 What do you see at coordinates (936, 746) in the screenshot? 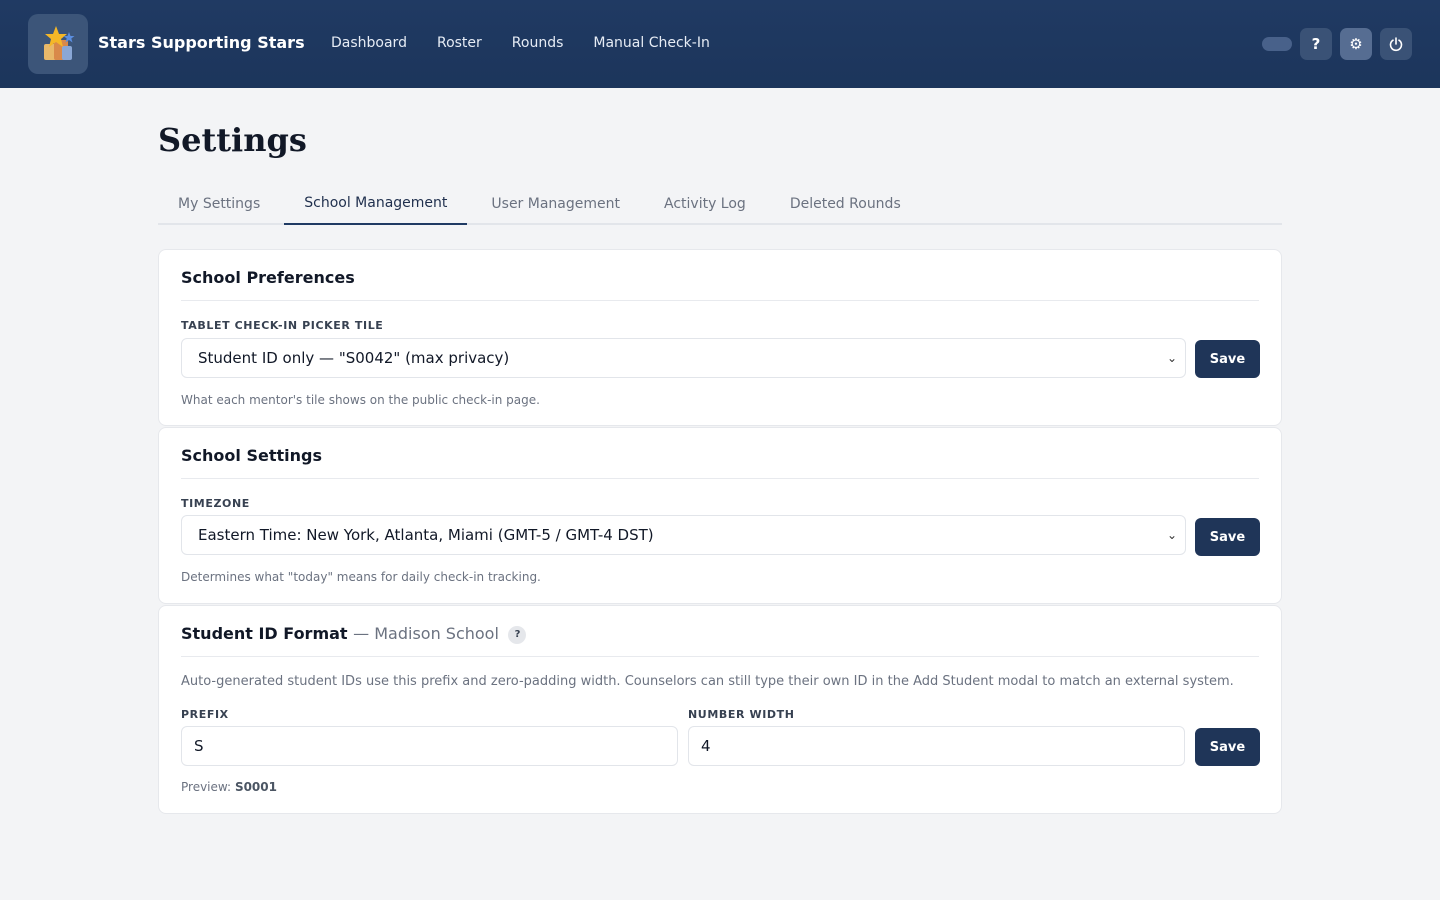
I see `number-width-input: 4` at bounding box center [936, 746].